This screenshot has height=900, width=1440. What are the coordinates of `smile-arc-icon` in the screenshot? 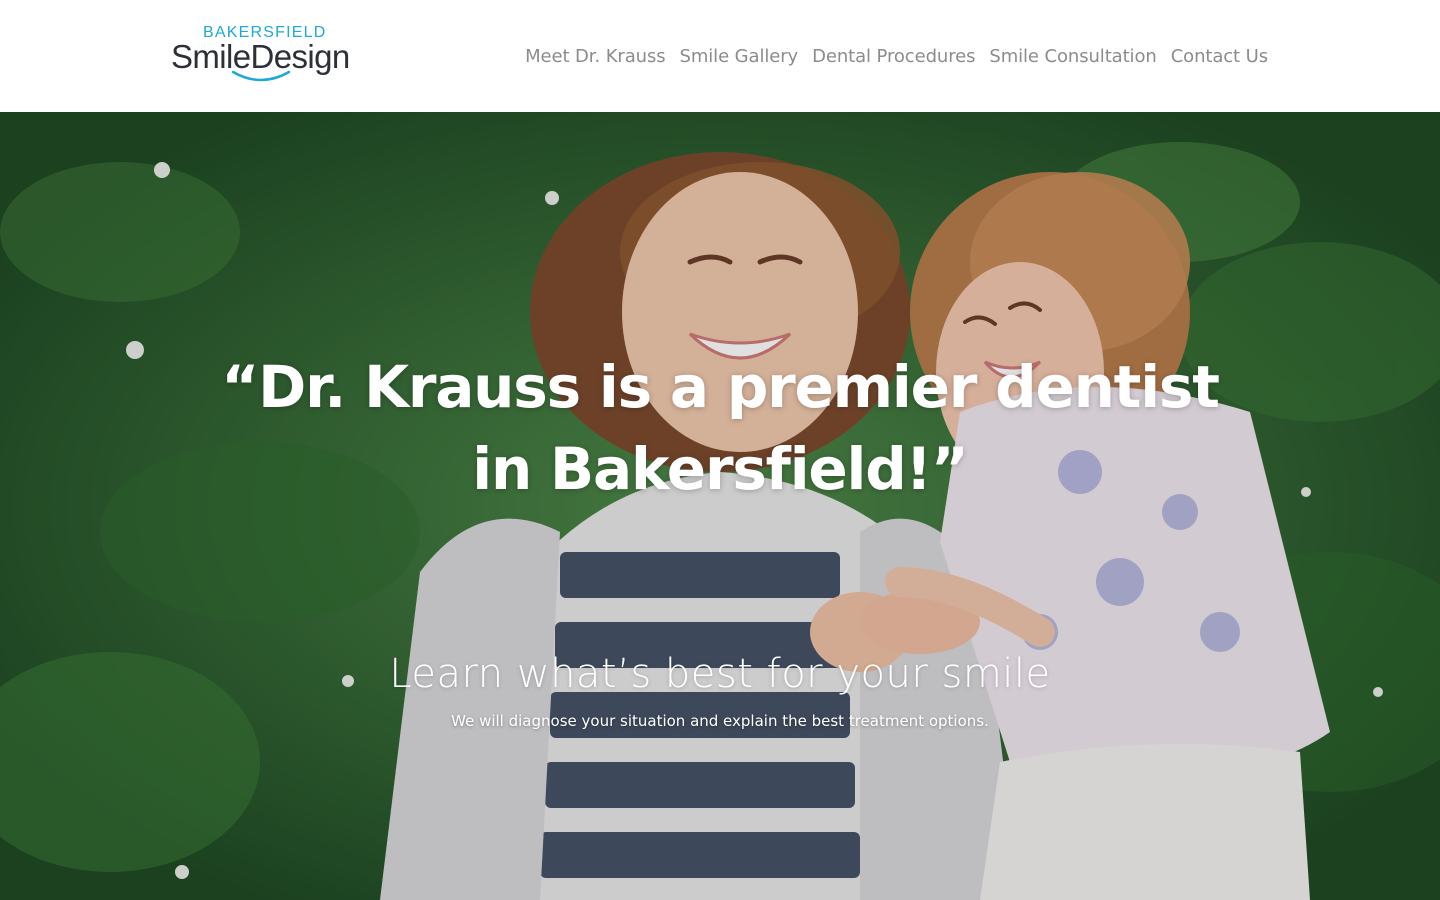 It's located at (261, 76).